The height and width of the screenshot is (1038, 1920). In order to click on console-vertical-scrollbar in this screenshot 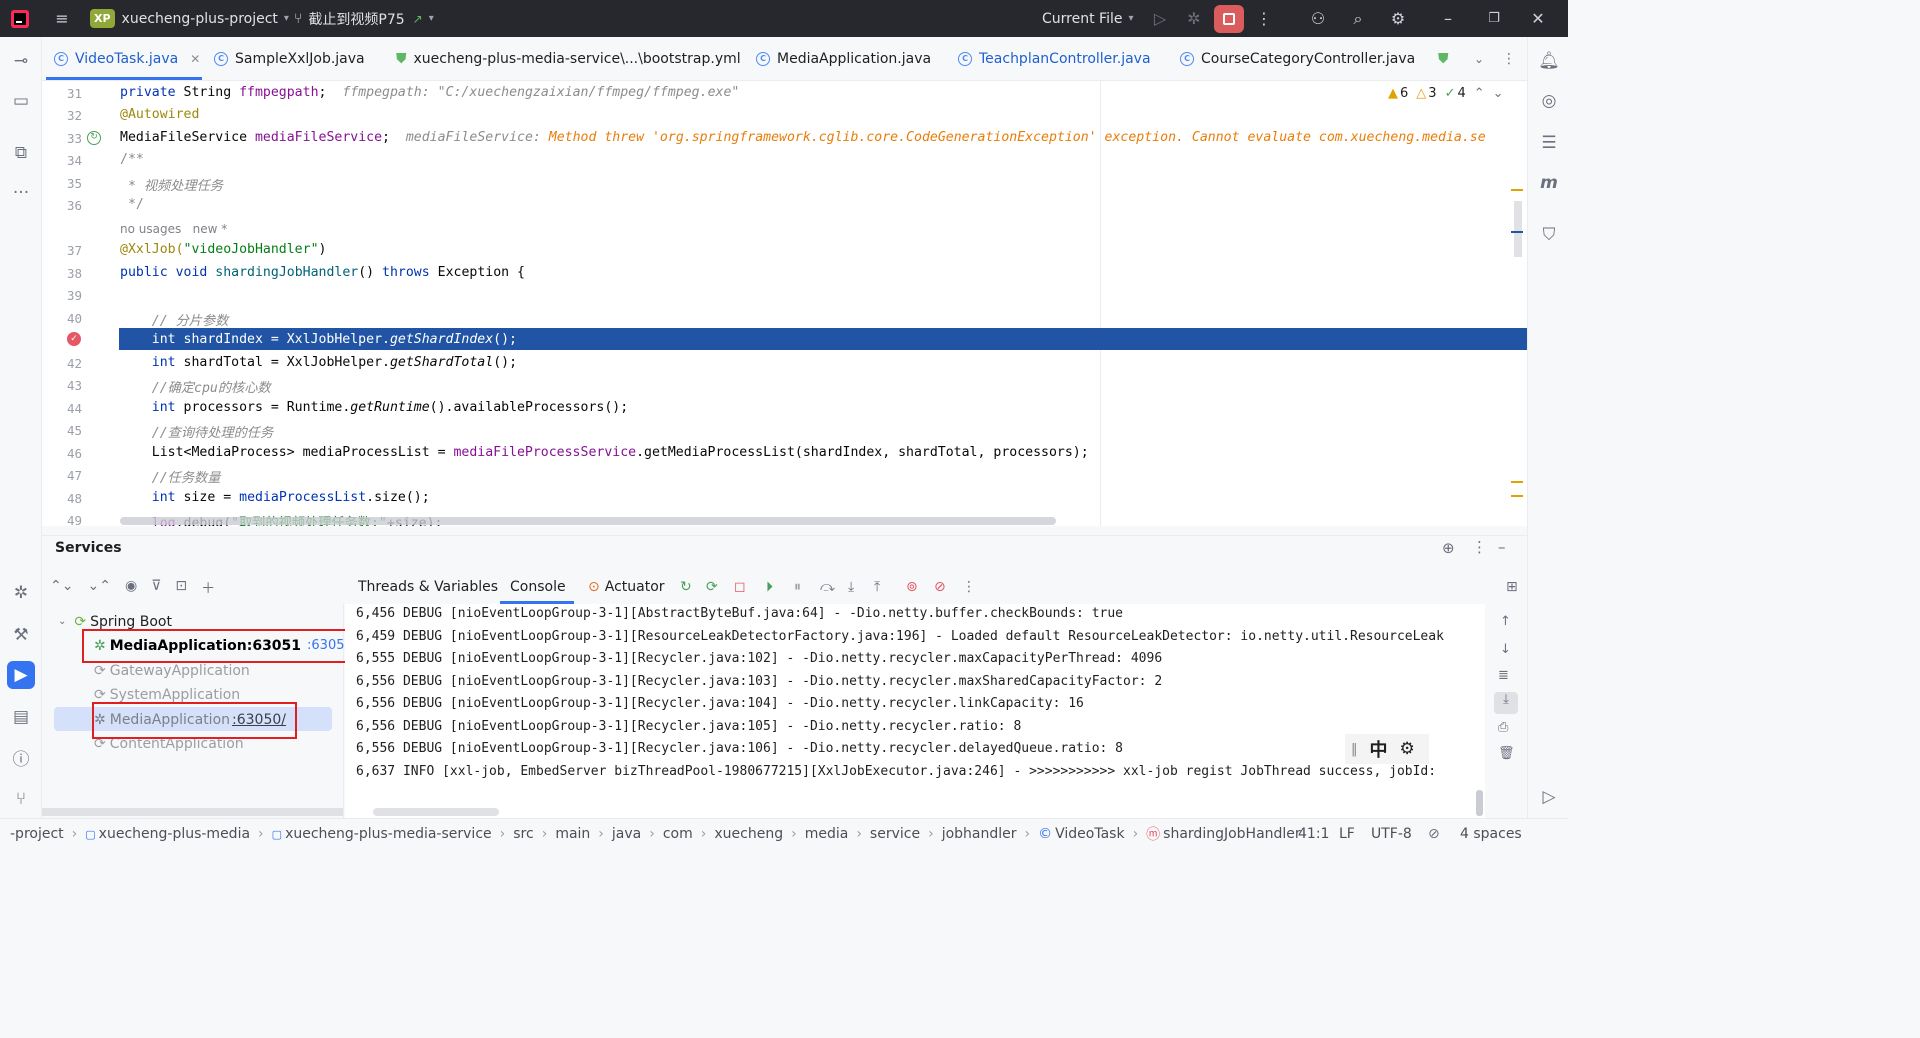, I will do `click(1479, 803)`.